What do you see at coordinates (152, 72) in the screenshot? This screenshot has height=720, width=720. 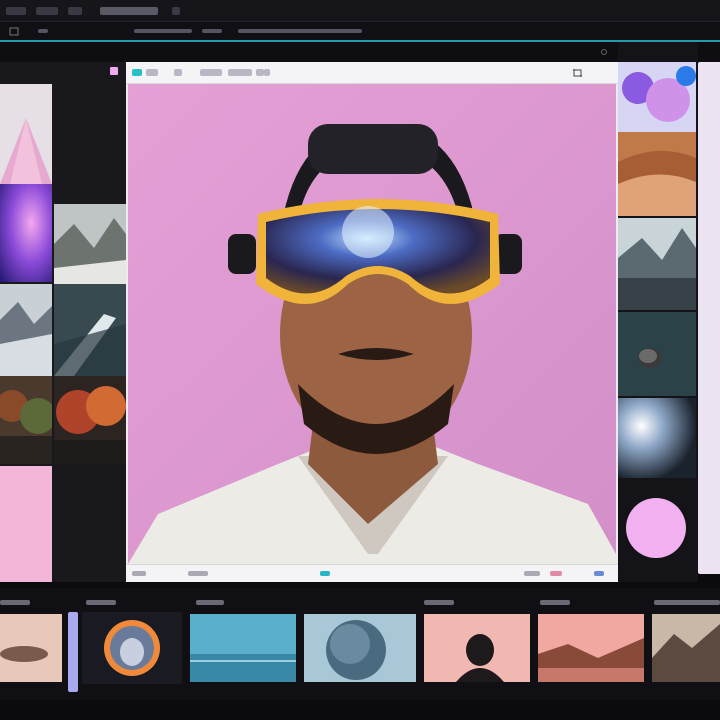 I see `select-icon` at bounding box center [152, 72].